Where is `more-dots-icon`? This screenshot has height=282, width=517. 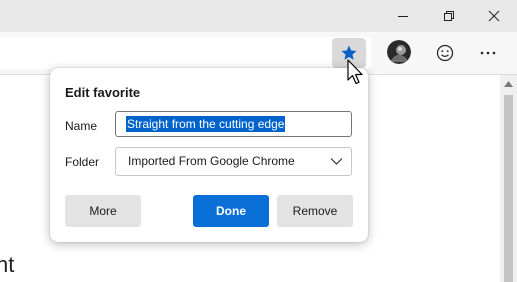 more-dots-icon is located at coordinates (488, 53).